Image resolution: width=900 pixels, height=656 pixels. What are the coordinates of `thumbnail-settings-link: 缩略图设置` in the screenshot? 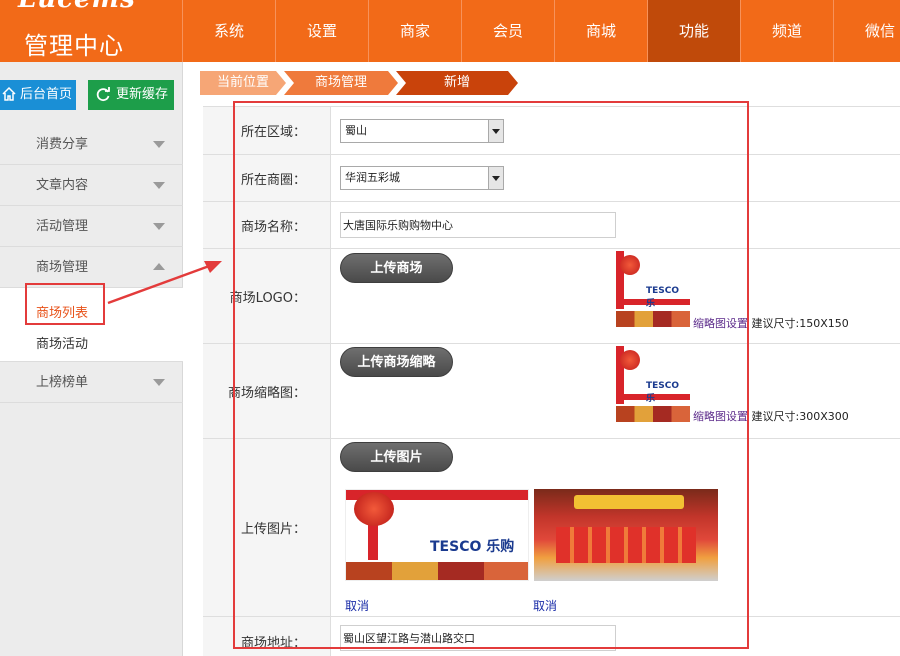 It's located at (720, 416).